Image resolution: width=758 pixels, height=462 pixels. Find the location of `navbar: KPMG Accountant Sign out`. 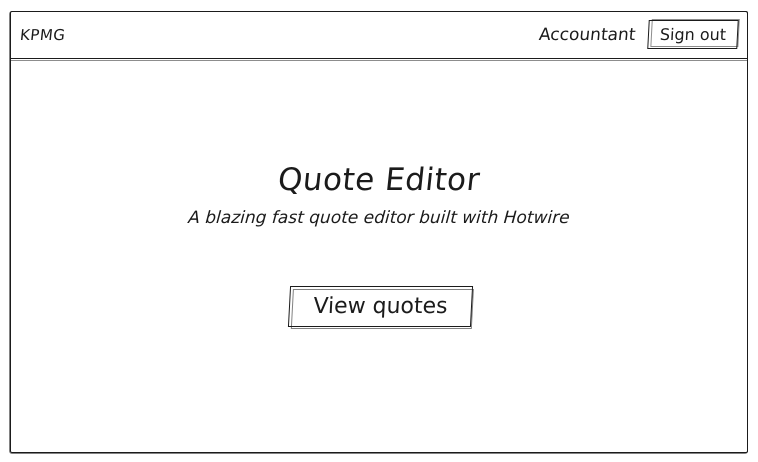

navbar: KPMG Accountant Sign out is located at coordinates (379, 36).